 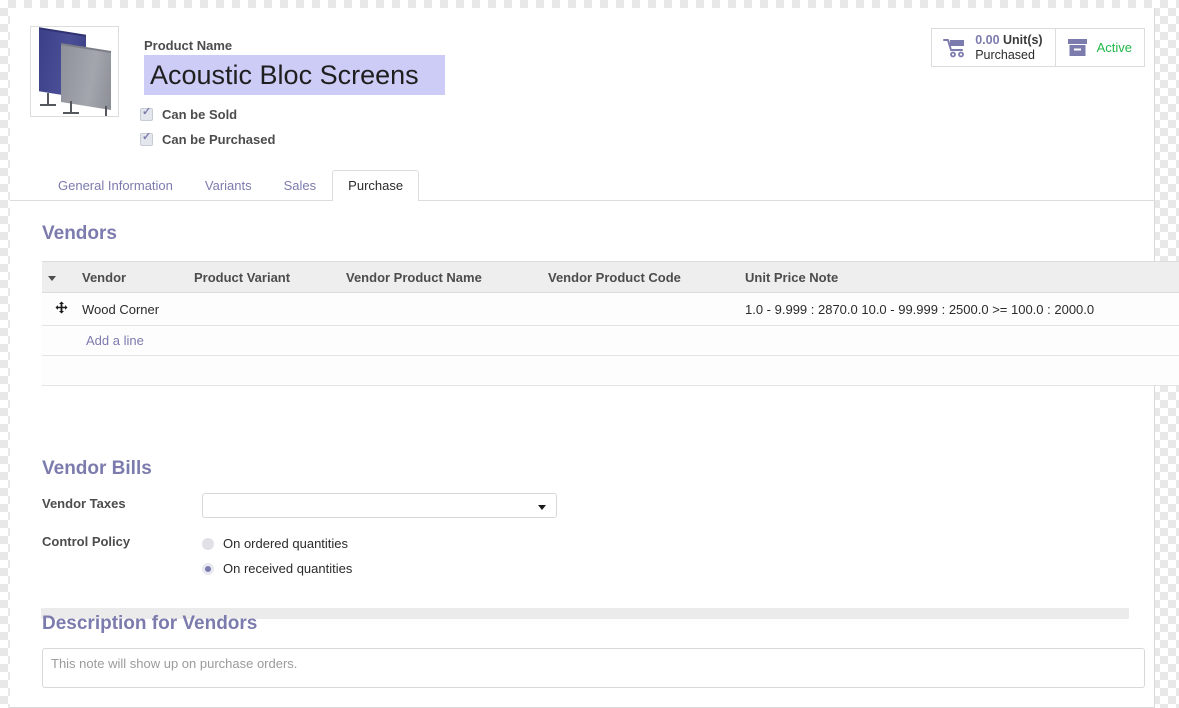 What do you see at coordinates (86, 541) in the screenshot?
I see `control-policy-label: Control Policy` at bounding box center [86, 541].